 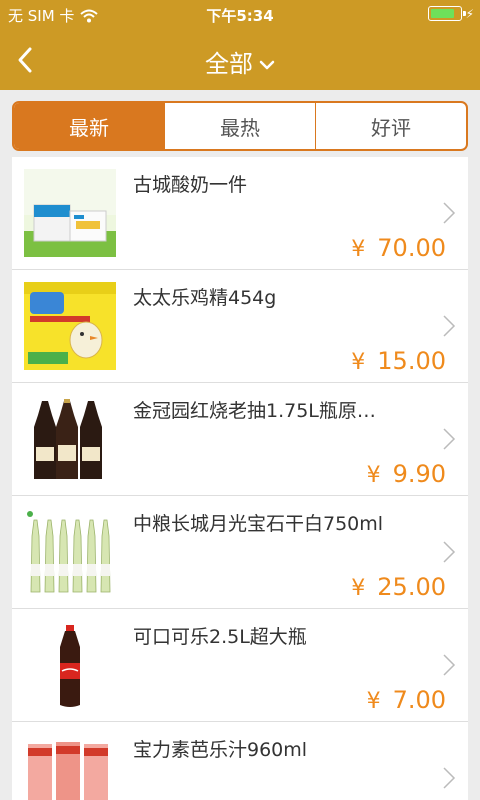 What do you see at coordinates (220, 750) in the screenshot?
I see `product-name: 宝力素芭乐汁960ml` at bounding box center [220, 750].